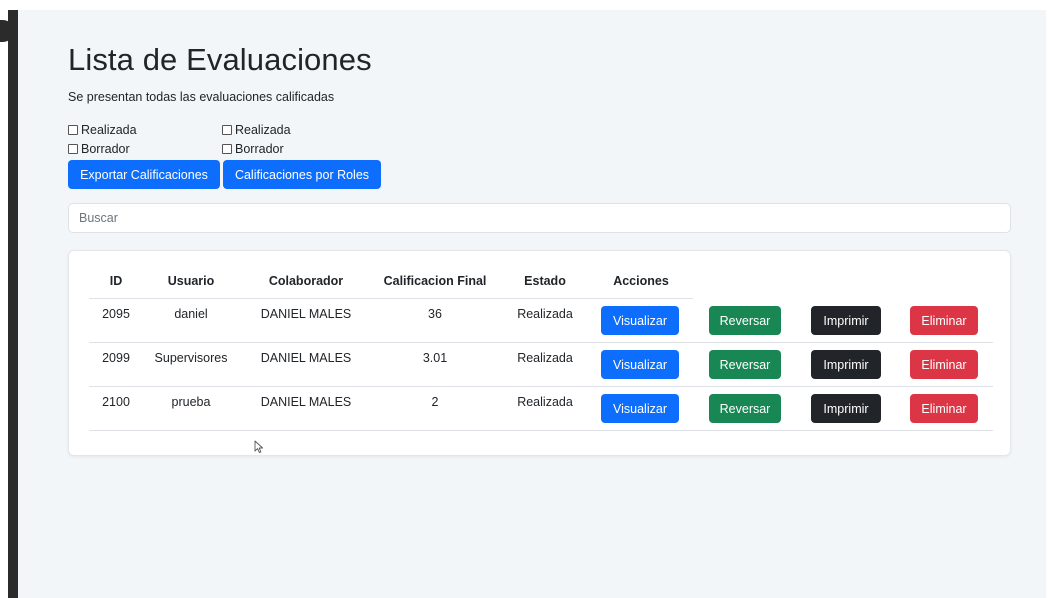 The image size is (1048, 598). I want to click on header-calificacion: Calificacion Final, so click(435, 281).